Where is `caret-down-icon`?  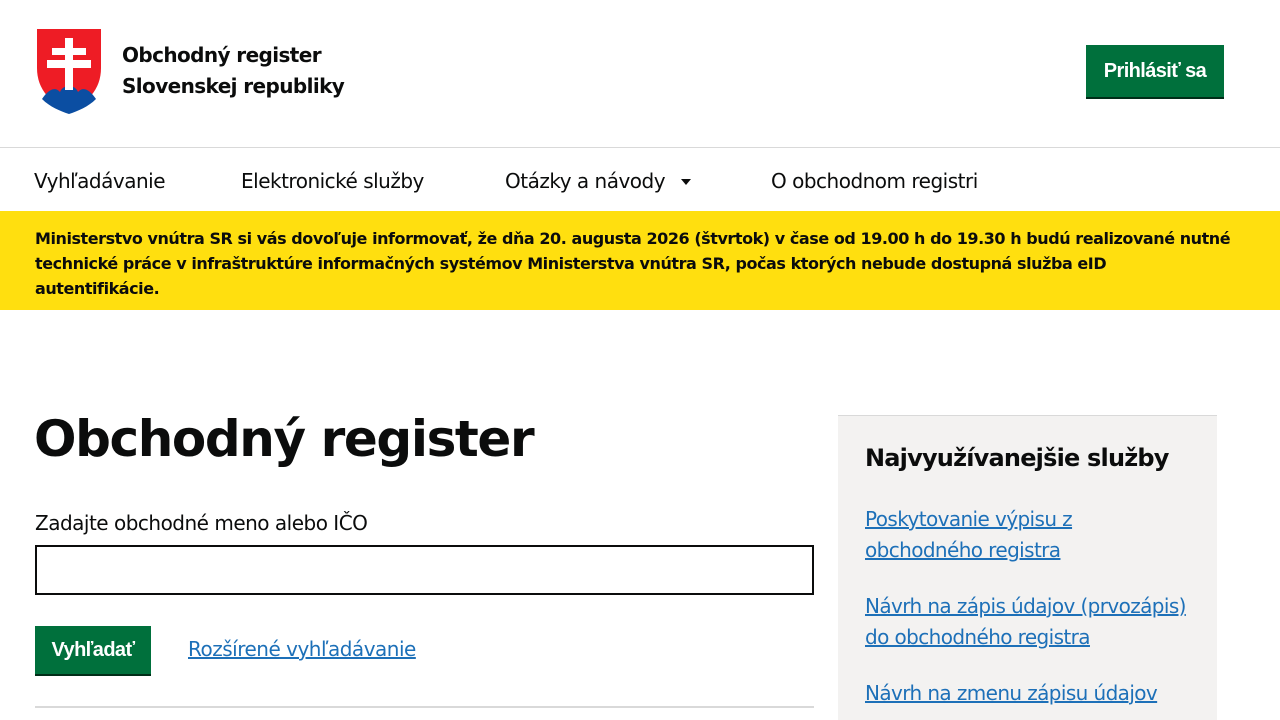
caret-down-icon is located at coordinates (686, 181).